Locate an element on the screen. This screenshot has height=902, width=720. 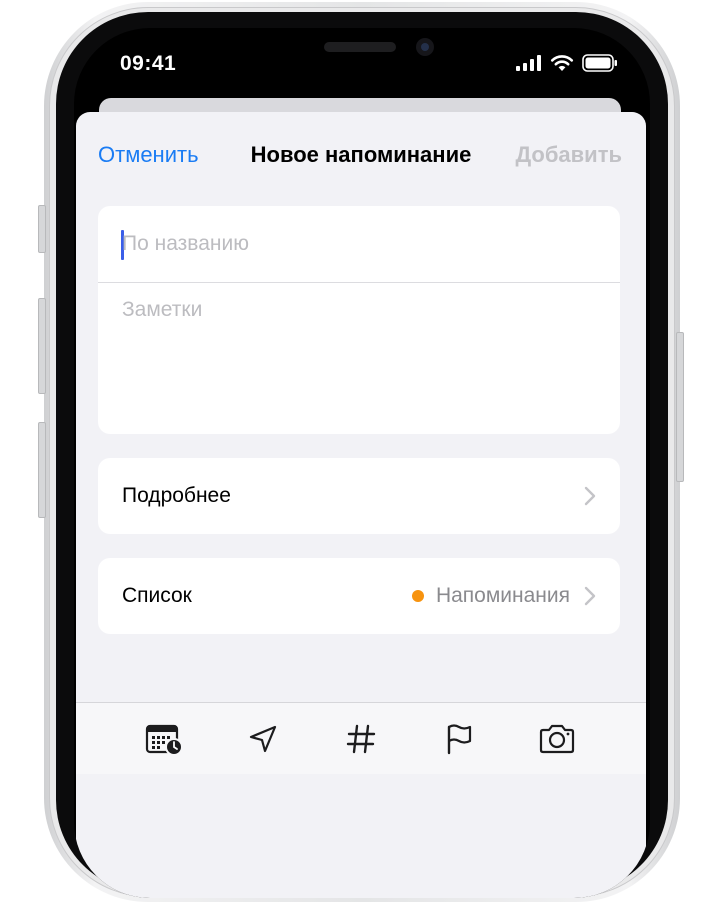
status-icons is located at coordinates (567, 63).